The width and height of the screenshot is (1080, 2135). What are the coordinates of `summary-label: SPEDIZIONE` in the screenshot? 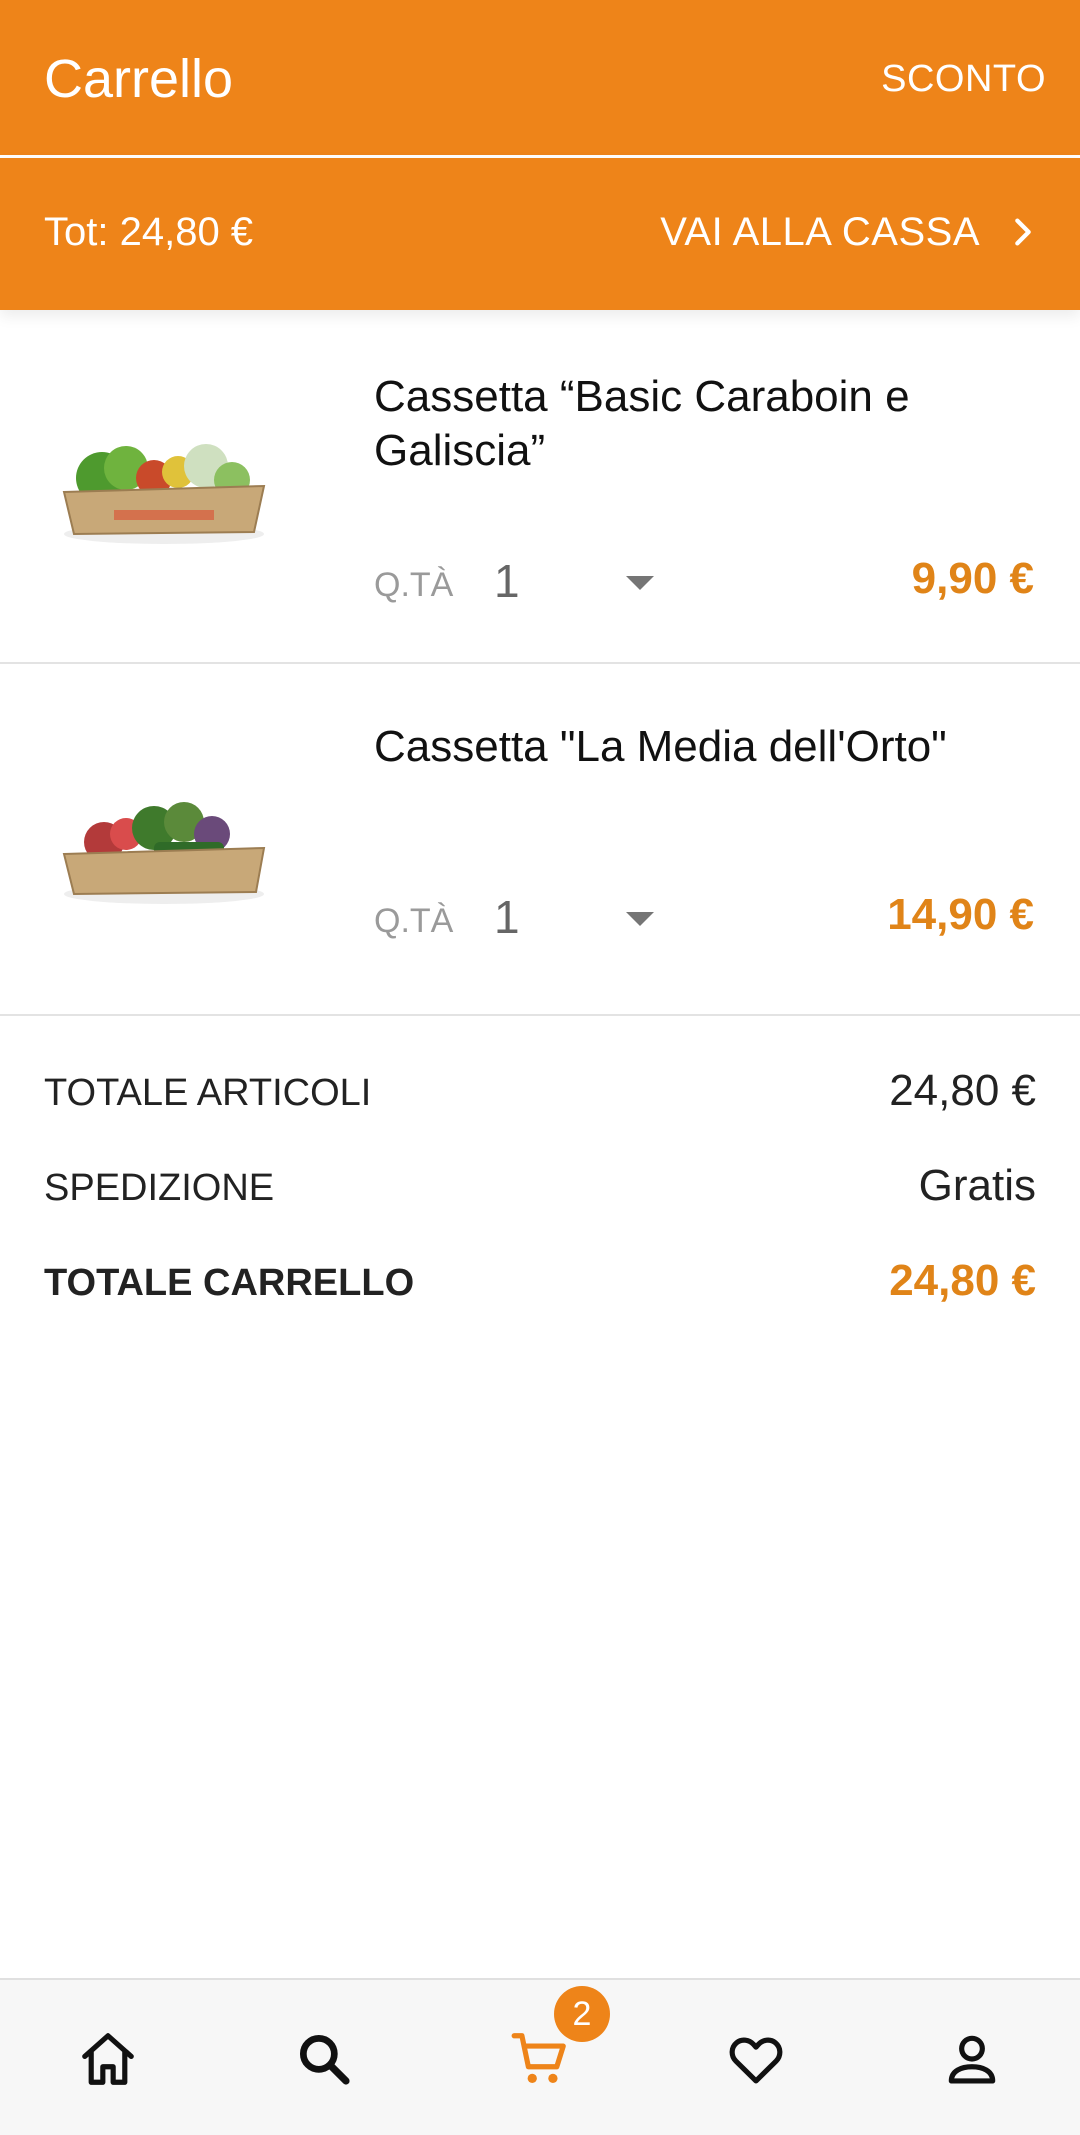 It's located at (159, 1188).